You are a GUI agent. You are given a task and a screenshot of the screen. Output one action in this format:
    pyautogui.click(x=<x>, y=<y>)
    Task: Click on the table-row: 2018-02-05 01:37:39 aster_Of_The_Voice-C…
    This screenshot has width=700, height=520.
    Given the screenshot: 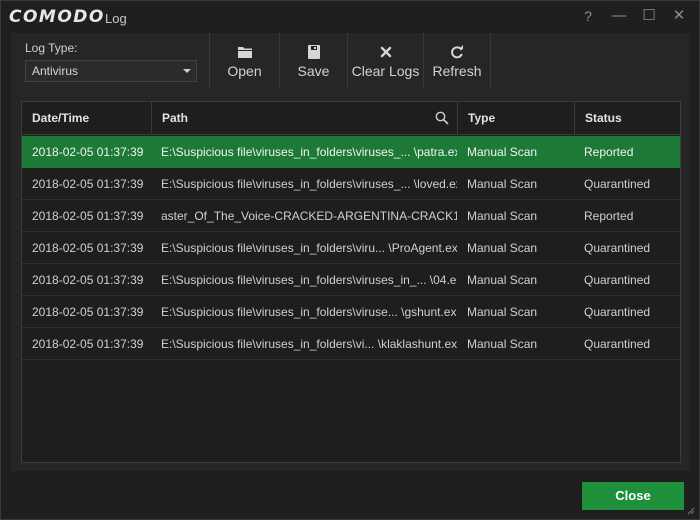 What is the action you would take?
    pyautogui.click(x=351, y=216)
    